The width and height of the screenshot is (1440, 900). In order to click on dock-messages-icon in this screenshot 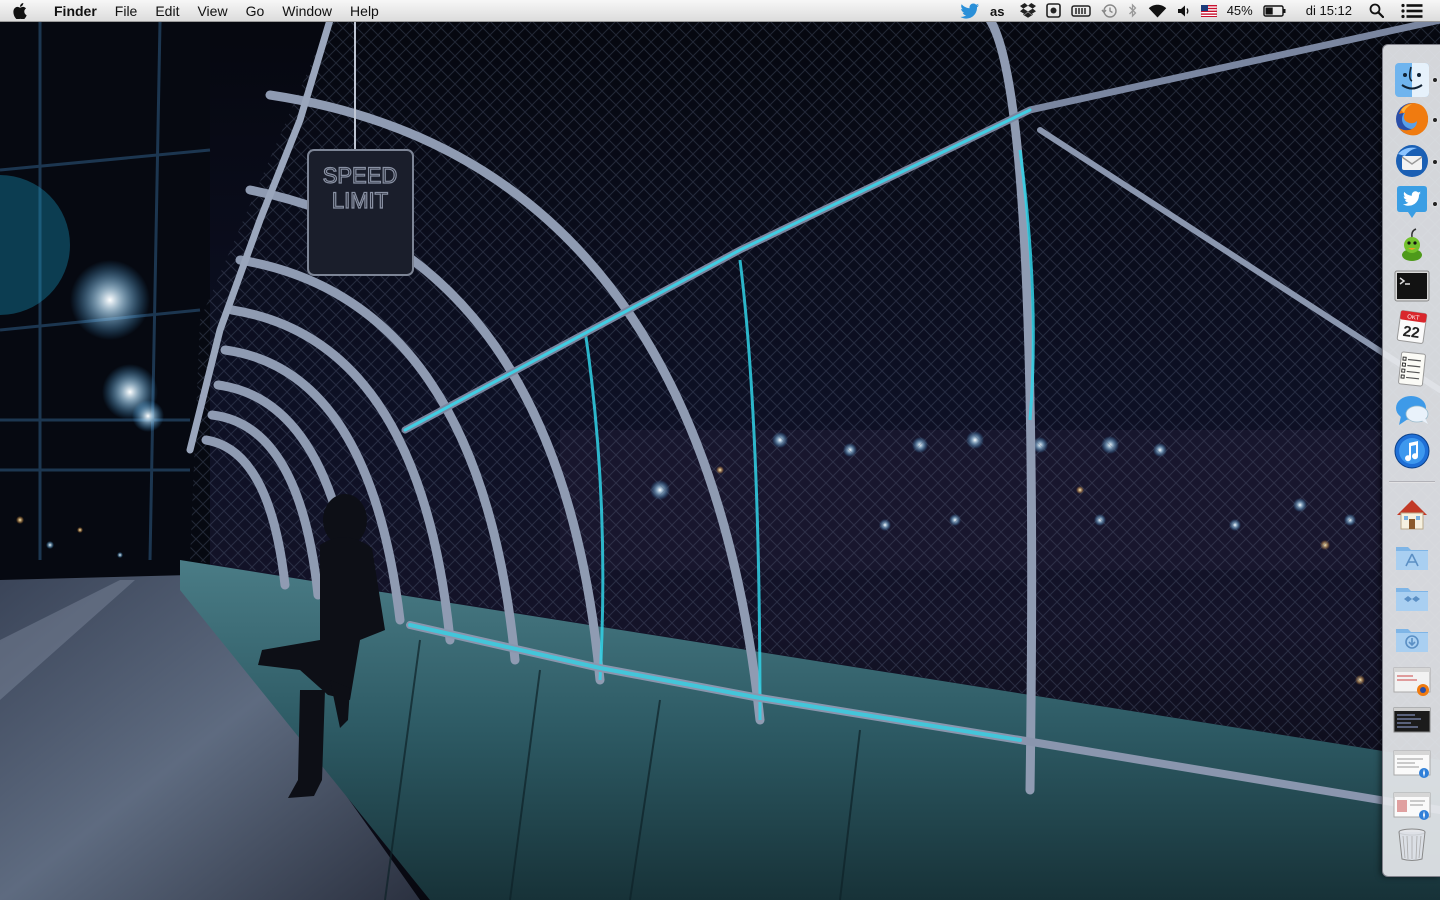, I will do `click(1412, 411)`.